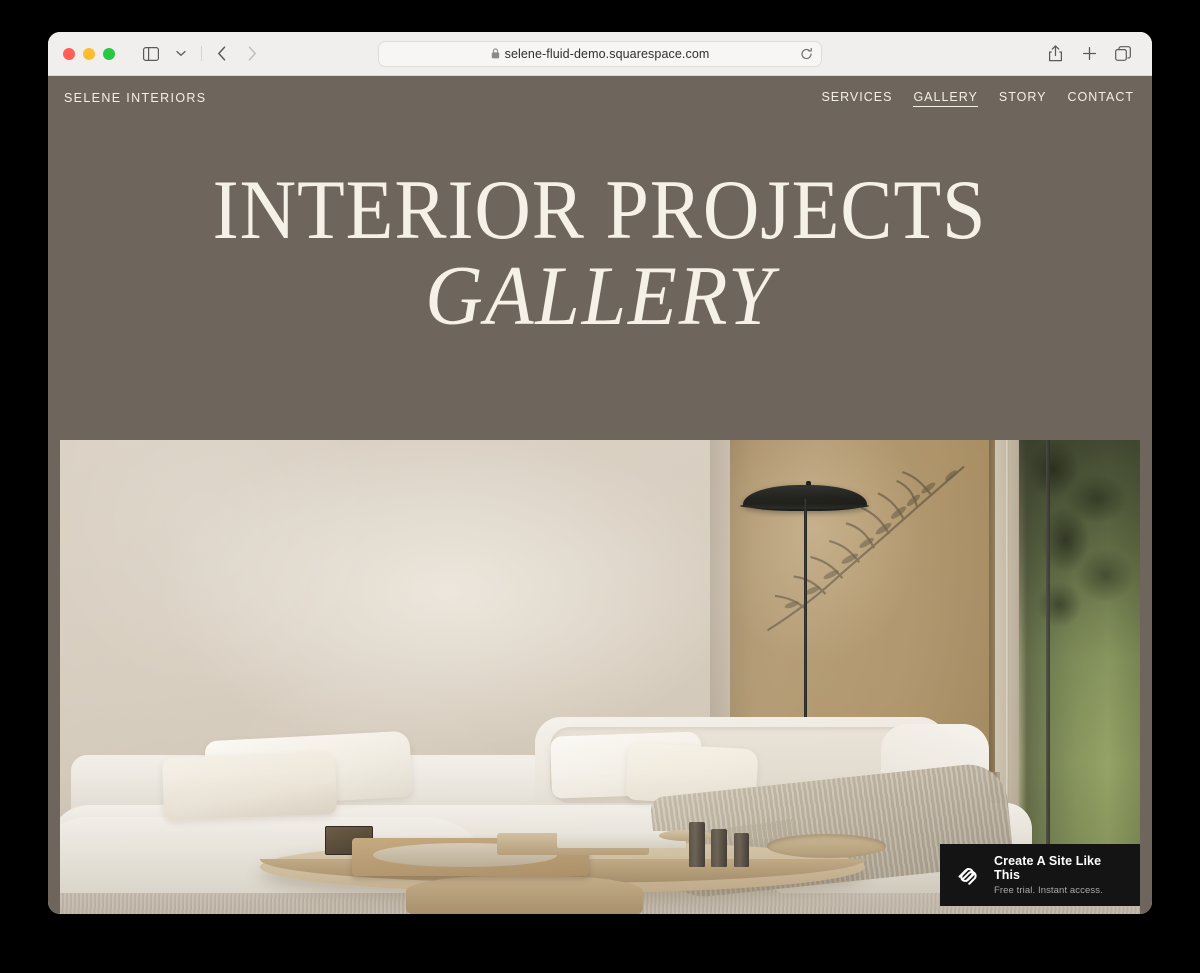 Image resolution: width=1200 pixels, height=973 pixels. I want to click on squarespace-logo-icon, so click(967, 875).